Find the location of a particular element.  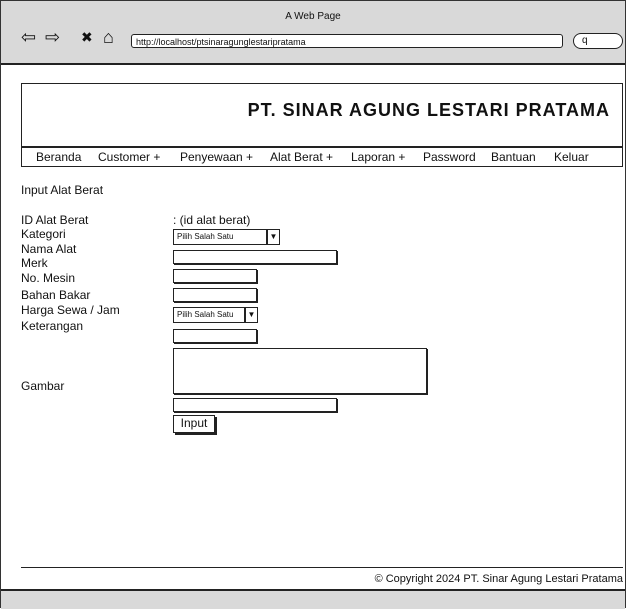

menu-item-customer: Customer + is located at coordinates (129, 157).